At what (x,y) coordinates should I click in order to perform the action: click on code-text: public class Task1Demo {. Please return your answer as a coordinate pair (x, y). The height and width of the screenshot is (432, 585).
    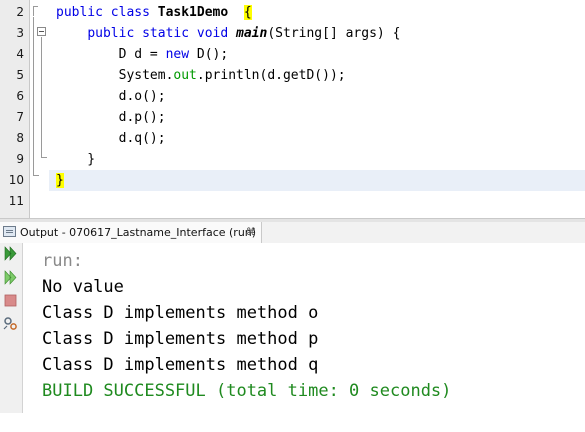
    Looking at the image, I should click on (154, 12).